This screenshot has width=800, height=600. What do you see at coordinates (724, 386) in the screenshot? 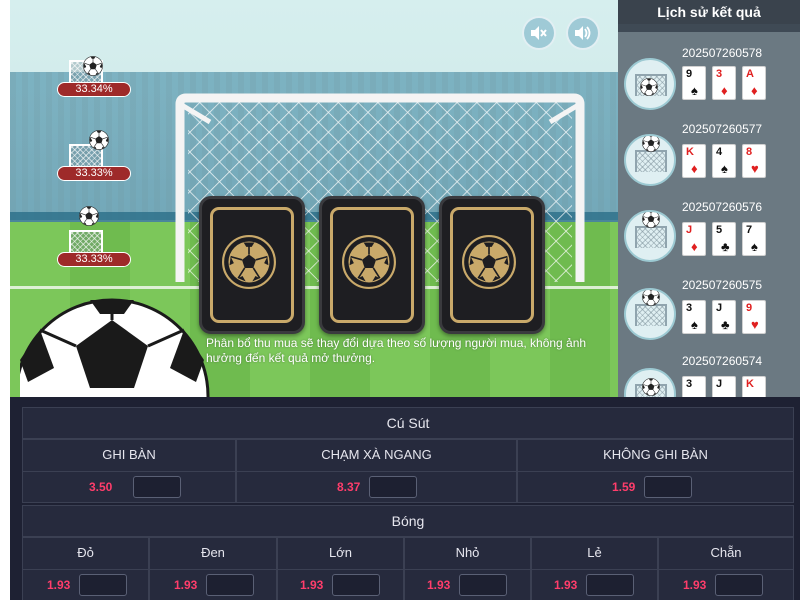
I see `playing-card: J` at bounding box center [724, 386].